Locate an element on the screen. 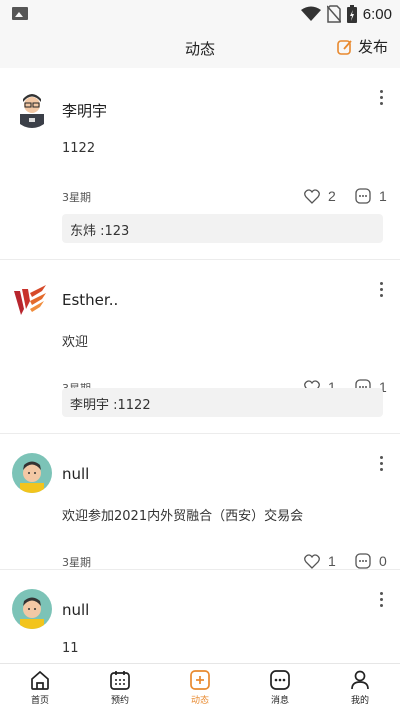 The height and width of the screenshot is (711, 400). tab-label: 预约 is located at coordinates (119, 701).